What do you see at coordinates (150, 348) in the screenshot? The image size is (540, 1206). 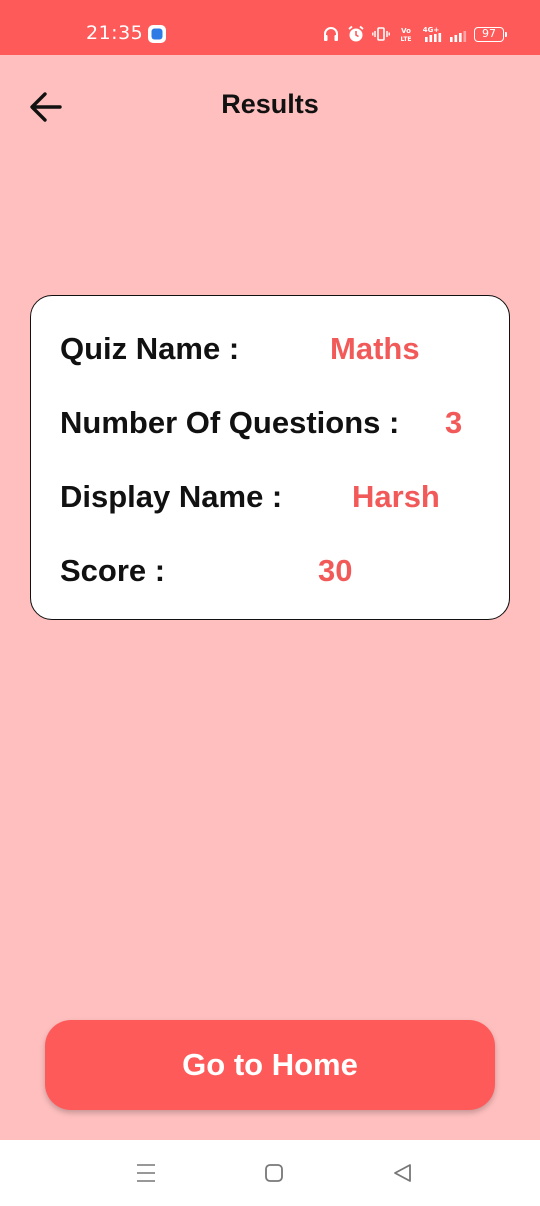 I see `quiz-name-label: Quiz Name :` at bounding box center [150, 348].